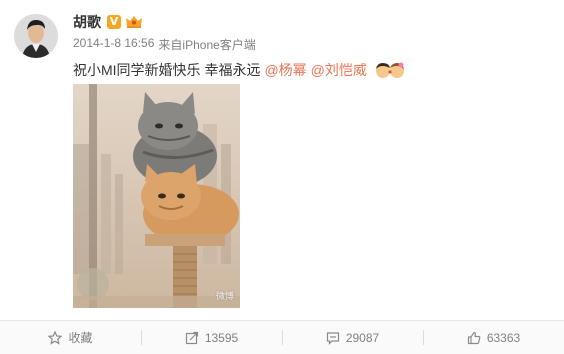 Image resolution: width=564 pixels, height=354 pixels. What do you see at coordinates (80, 338) in the screenshot?
I see `favorite-label: 收藏` at bounding box center [80, 338].